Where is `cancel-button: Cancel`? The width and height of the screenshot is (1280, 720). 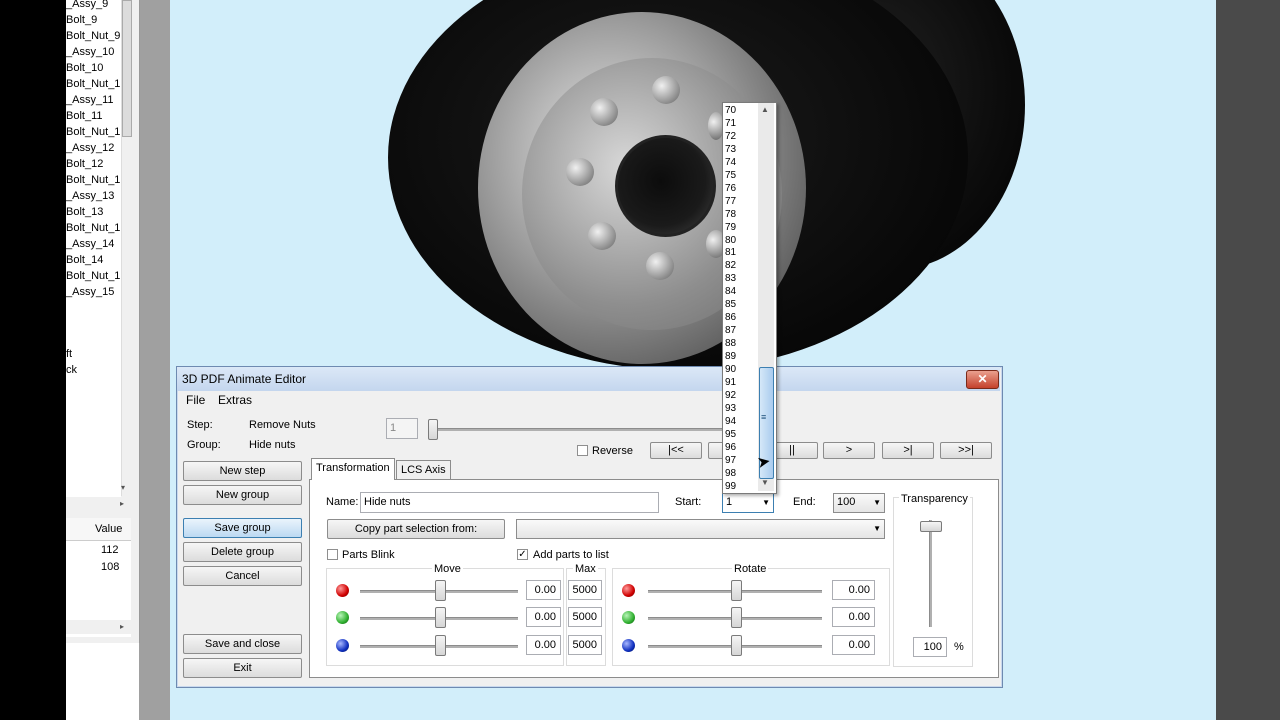 cancel-button: Cancel is located at coordinates (242, 576).